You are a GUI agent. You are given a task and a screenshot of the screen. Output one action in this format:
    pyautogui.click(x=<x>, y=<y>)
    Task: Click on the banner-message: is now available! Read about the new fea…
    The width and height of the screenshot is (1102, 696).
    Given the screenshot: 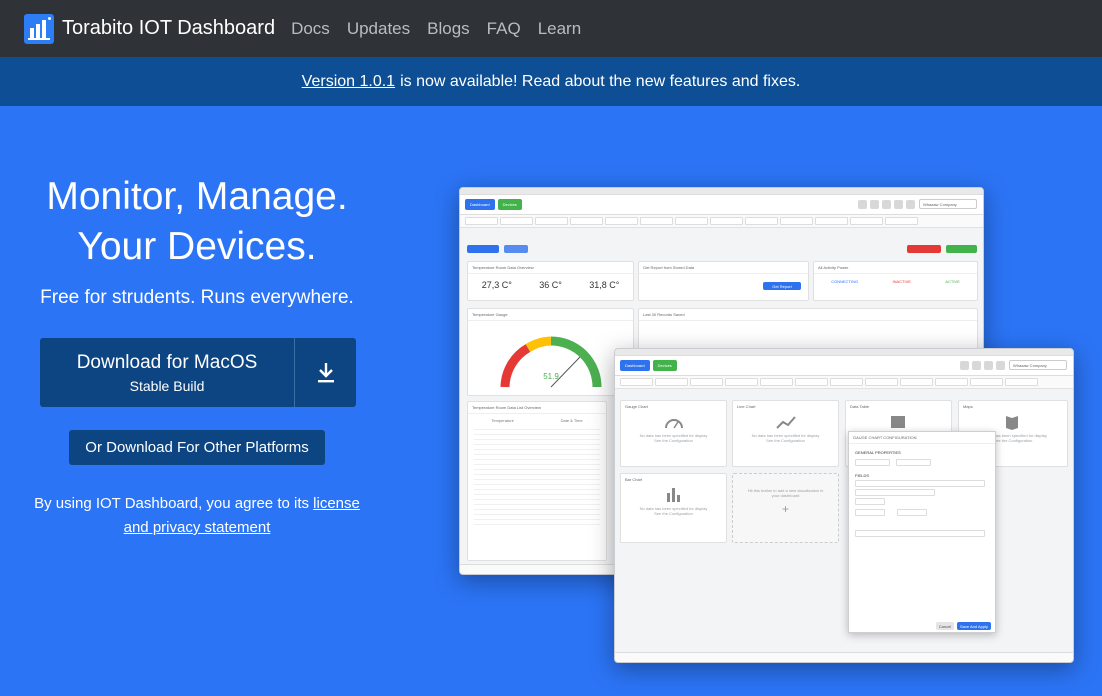 What is the action you would take?
    pyautogui.click(x=600, y=81)
    